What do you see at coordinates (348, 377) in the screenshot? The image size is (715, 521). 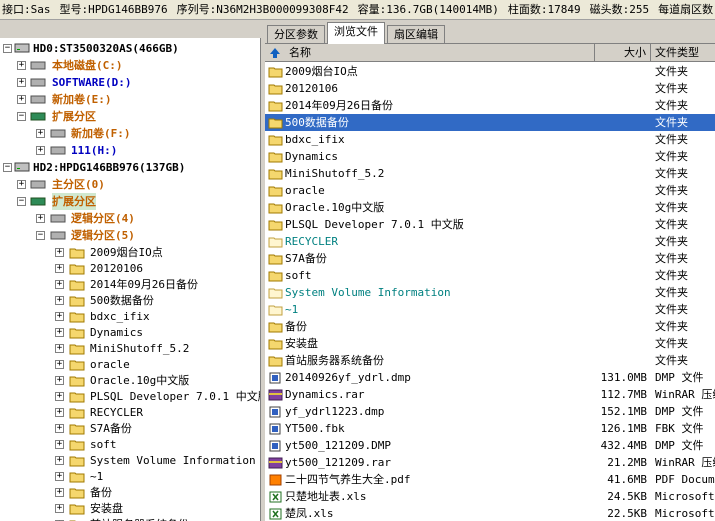 I see `file-name: 20140926yf_ydrl.dmp` at bounding box center [348, 377].